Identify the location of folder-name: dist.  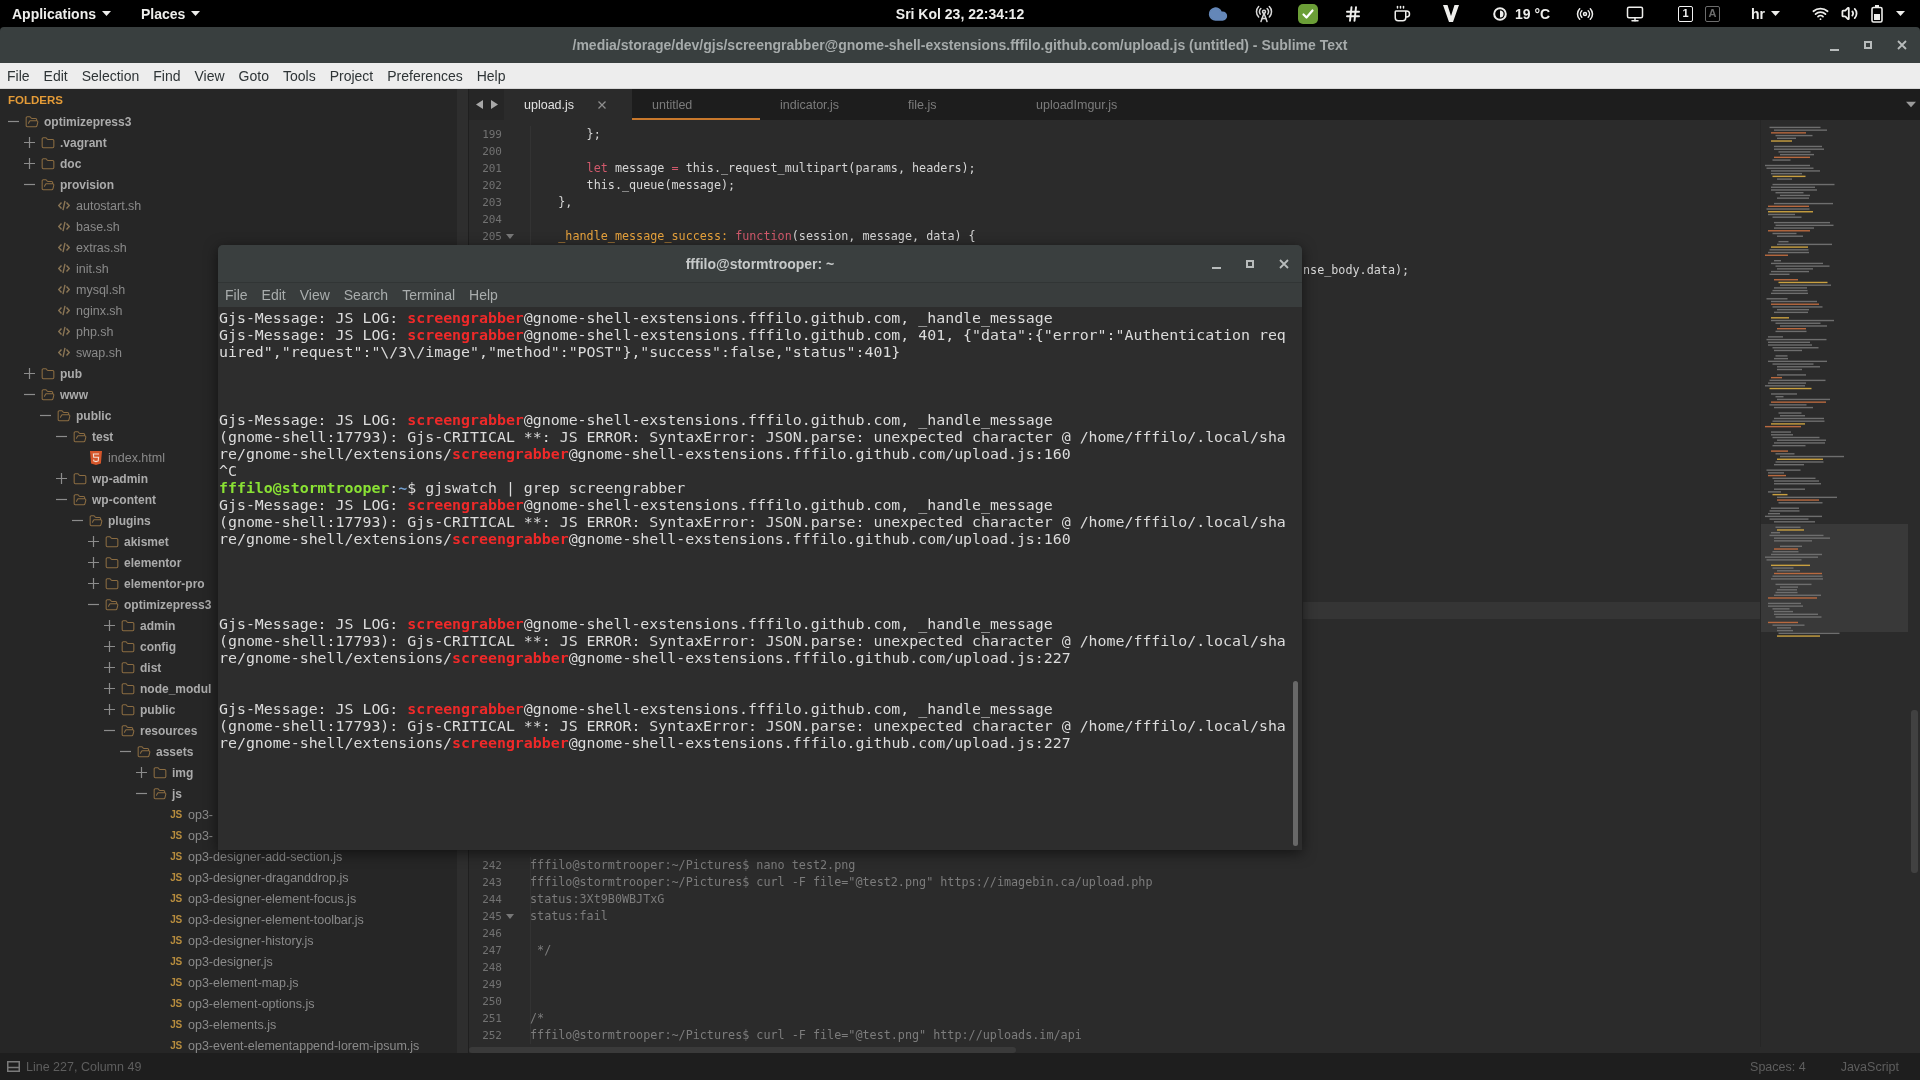
(151, 667).